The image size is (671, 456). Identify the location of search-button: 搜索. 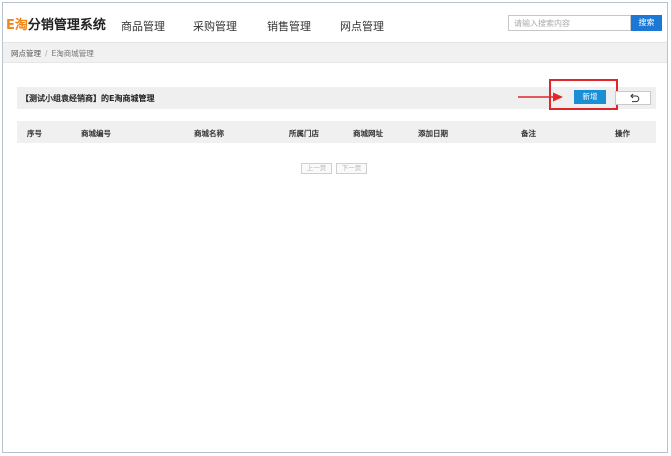
(646, 23).